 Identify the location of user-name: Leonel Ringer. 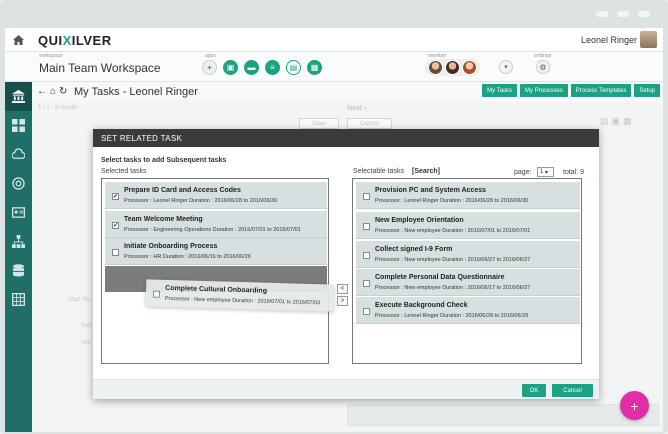
(609, 40).